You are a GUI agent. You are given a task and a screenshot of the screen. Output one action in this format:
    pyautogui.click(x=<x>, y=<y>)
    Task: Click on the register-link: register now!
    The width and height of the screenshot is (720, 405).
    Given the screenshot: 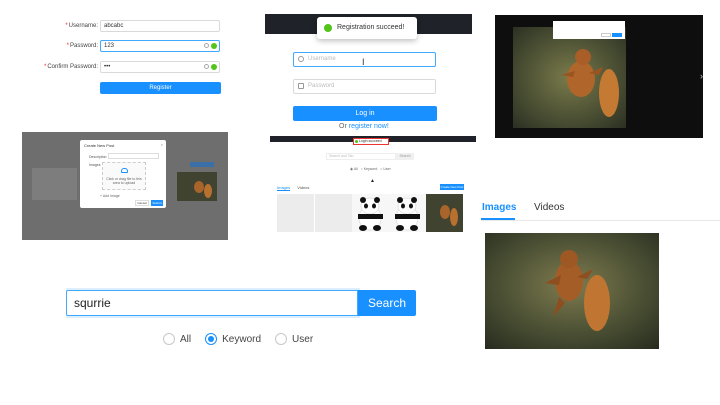 What is the action you would take?
    pyautogui.click(x=369, y=126)
    